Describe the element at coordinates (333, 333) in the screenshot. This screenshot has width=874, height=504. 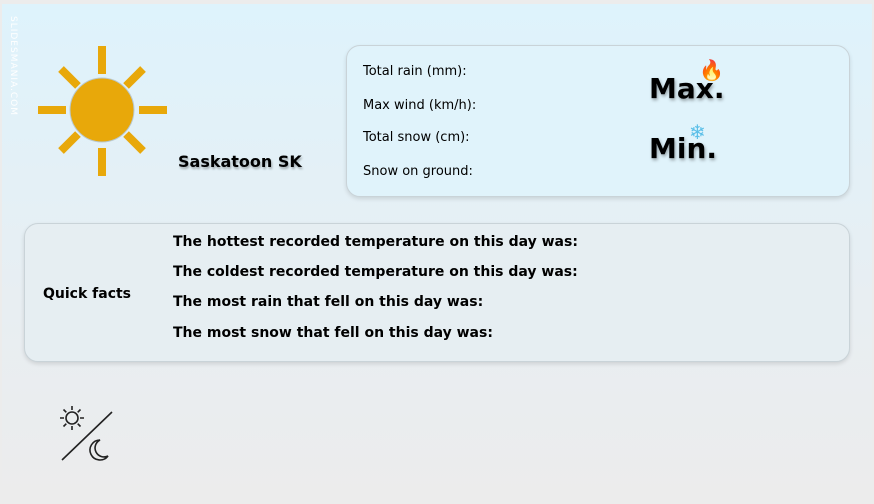
I see `fact-most-snow: The most snow that fell on this day was:` at that location.